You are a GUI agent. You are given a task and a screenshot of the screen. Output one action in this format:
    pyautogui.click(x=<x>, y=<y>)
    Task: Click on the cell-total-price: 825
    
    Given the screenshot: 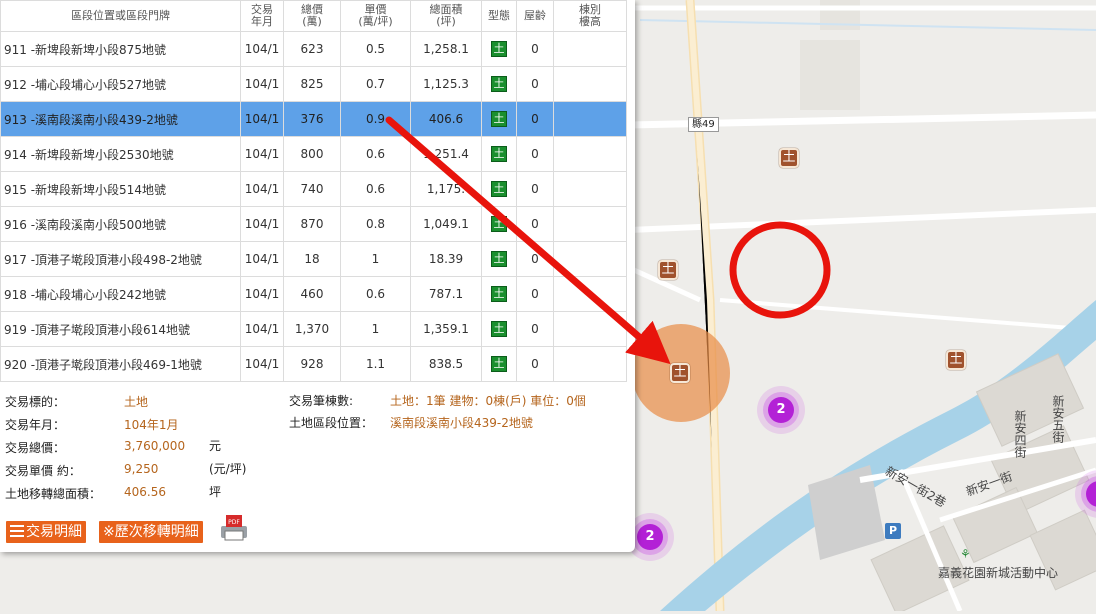 What is the action you would take?
    pyautogui.click(x=312, y=84)
    